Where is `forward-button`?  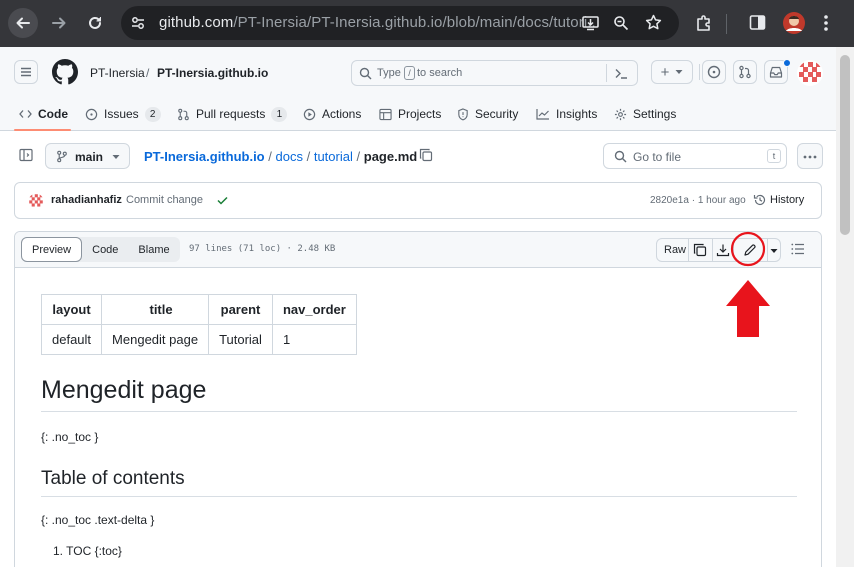 forward-button is located at coordinates (59, 23).